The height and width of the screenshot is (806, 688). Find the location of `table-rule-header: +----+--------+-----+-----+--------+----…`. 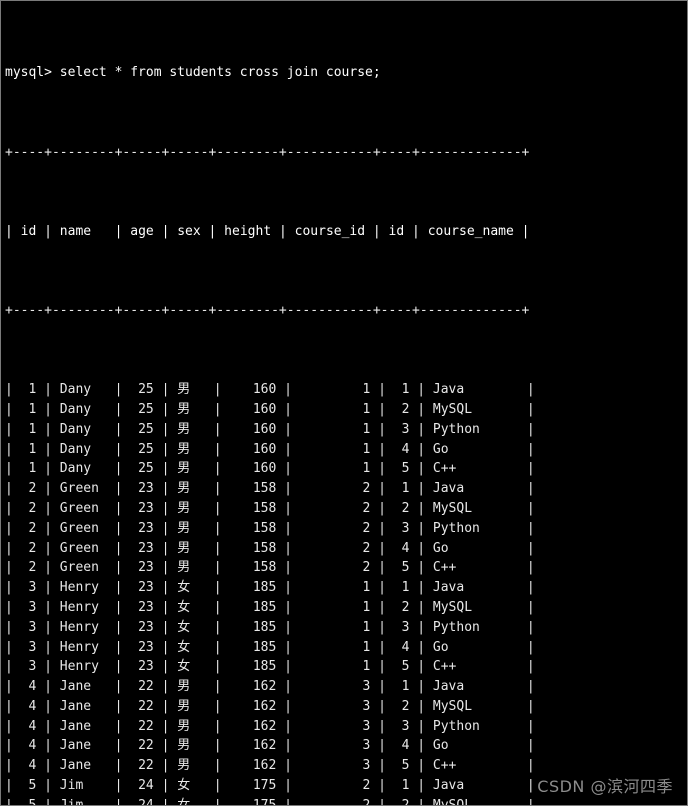

table-rule-header: +----+--------+-----+-----+--------+----… is located at coordinates (267, 310).